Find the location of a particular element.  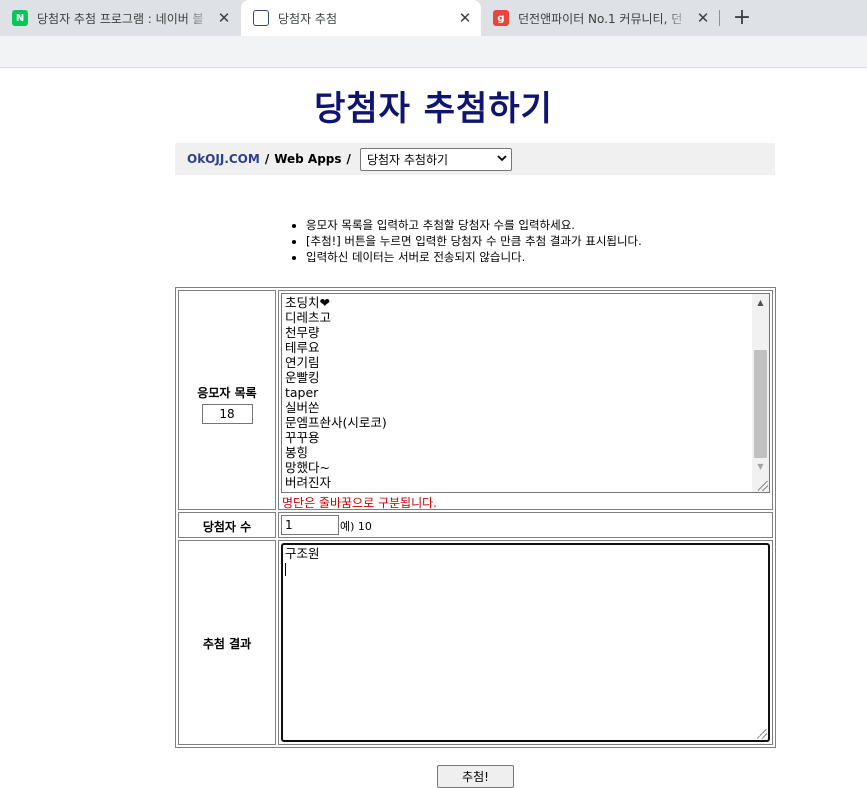

browser-tab-naver: N 당첨자 추첨 프로그램 : 네이버 블 ✕ is located at coordinates (120, 18).